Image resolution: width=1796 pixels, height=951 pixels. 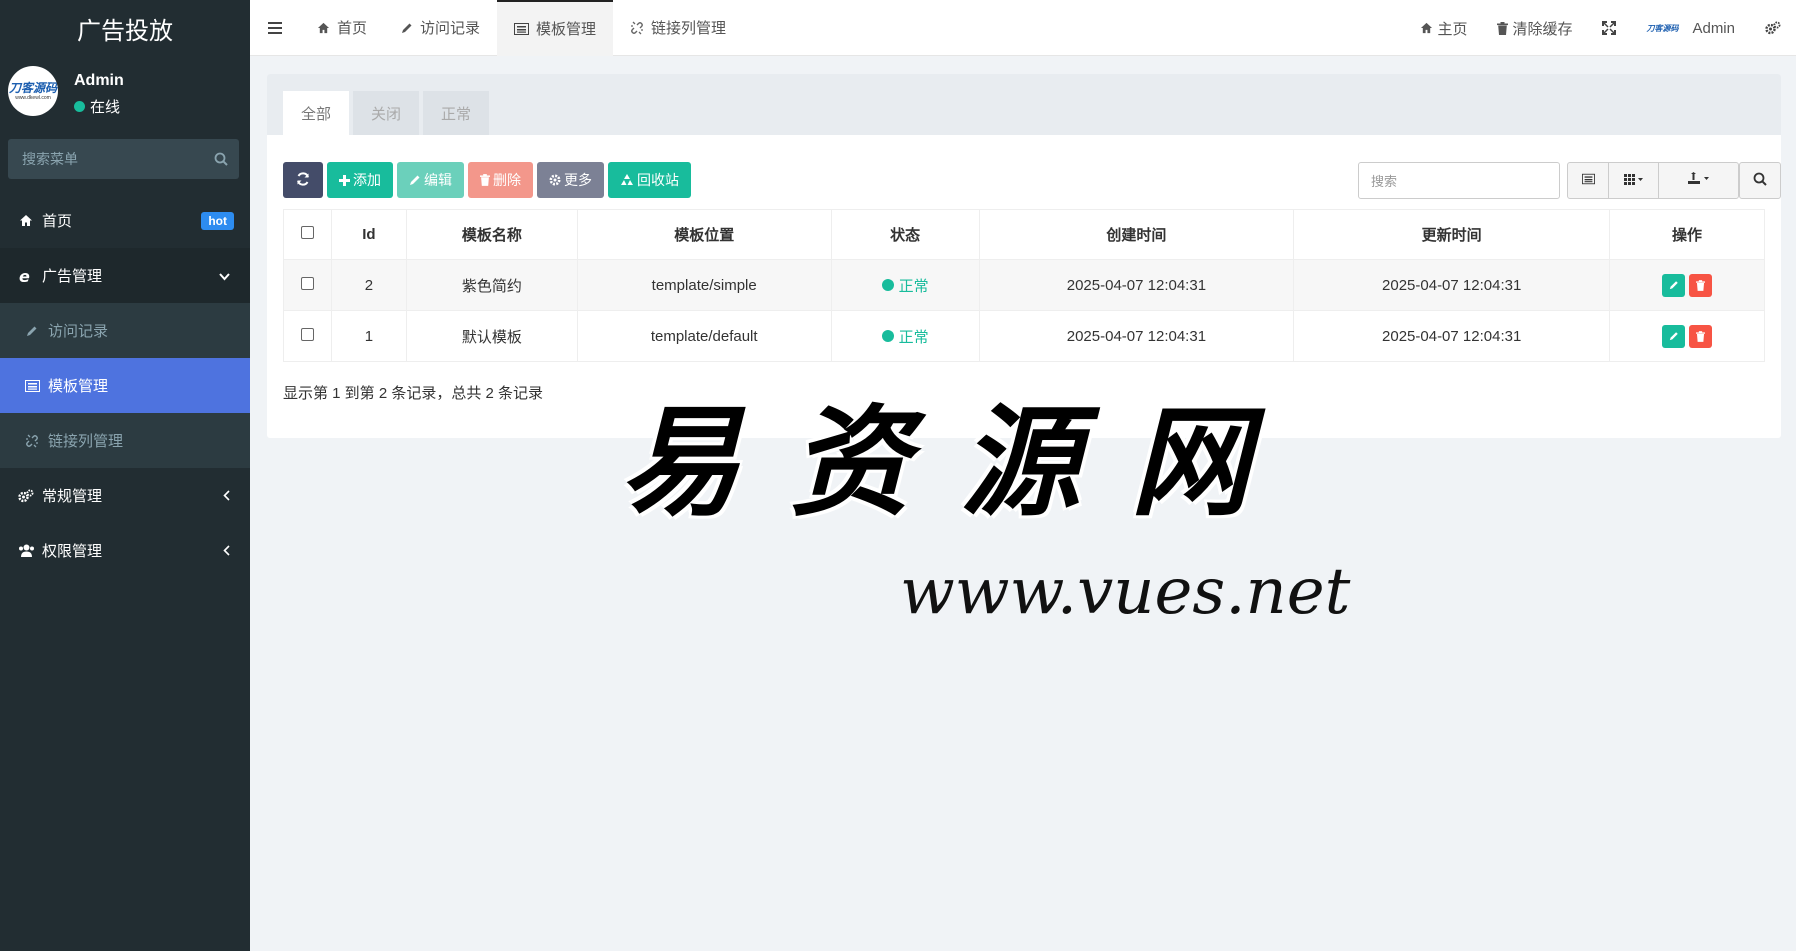 I want to click on topbar-right: 主页 清除缓存 刀客源码 Admin, so click(x=1600, y=28).